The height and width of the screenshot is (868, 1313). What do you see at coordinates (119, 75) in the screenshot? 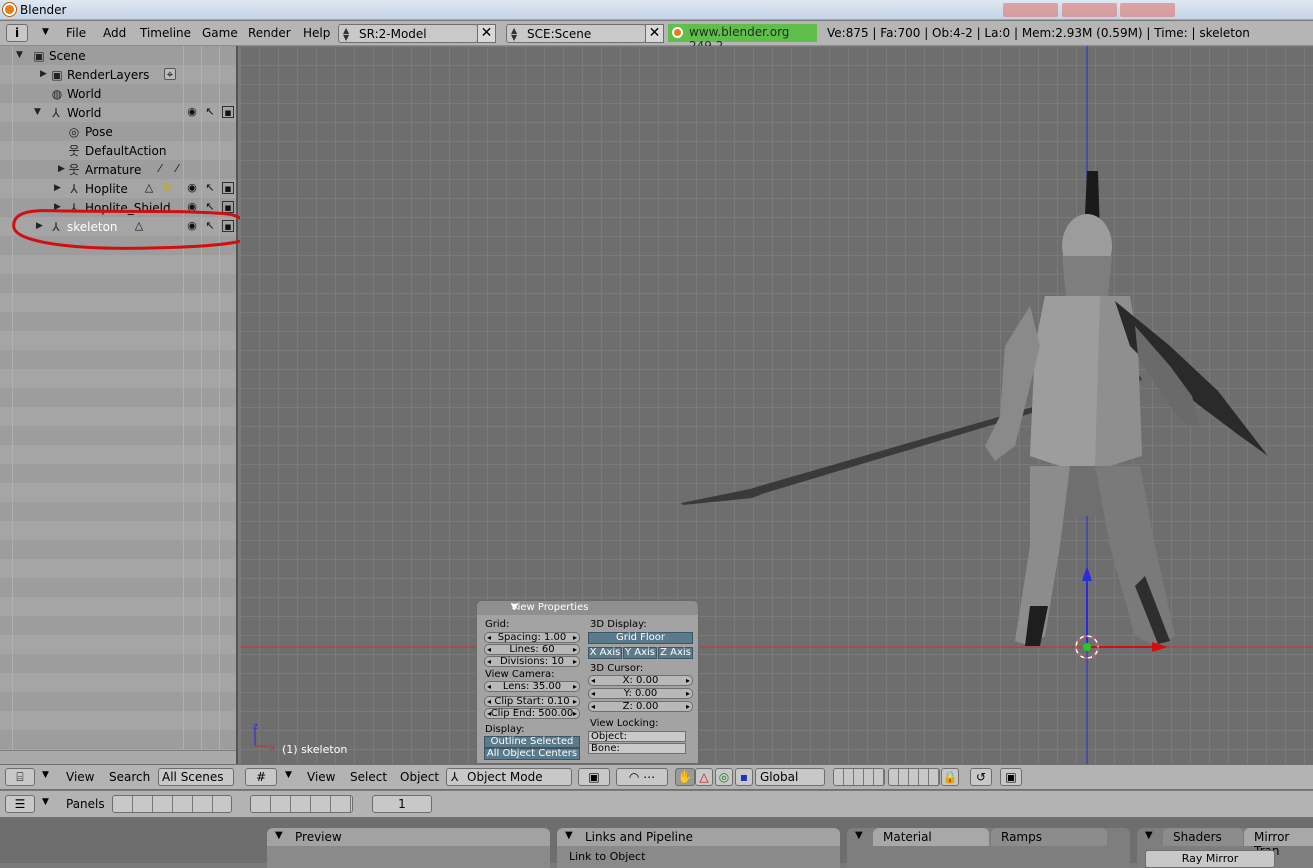
I see `outliner-row-renderlayers: ▶ ▣ RenderLayers ⌖` at bounding box center [119, 75].